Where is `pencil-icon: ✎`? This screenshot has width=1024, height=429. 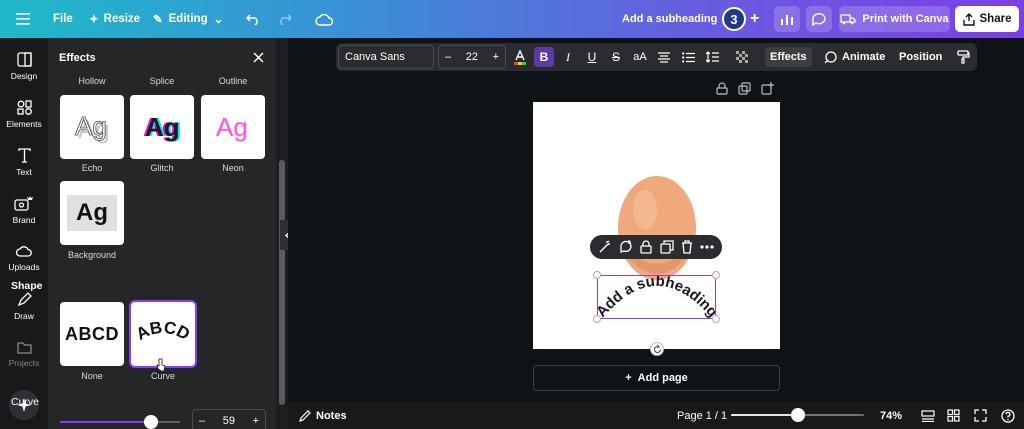
pencil-icon: ✎ is located at coordinates (158, 20).